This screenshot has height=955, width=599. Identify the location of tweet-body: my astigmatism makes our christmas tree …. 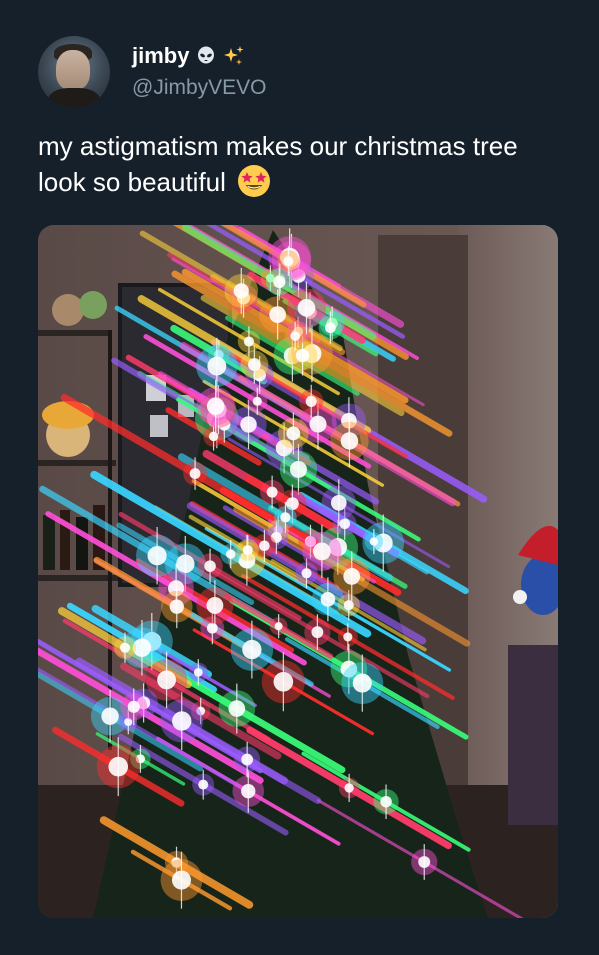
(303, 164).